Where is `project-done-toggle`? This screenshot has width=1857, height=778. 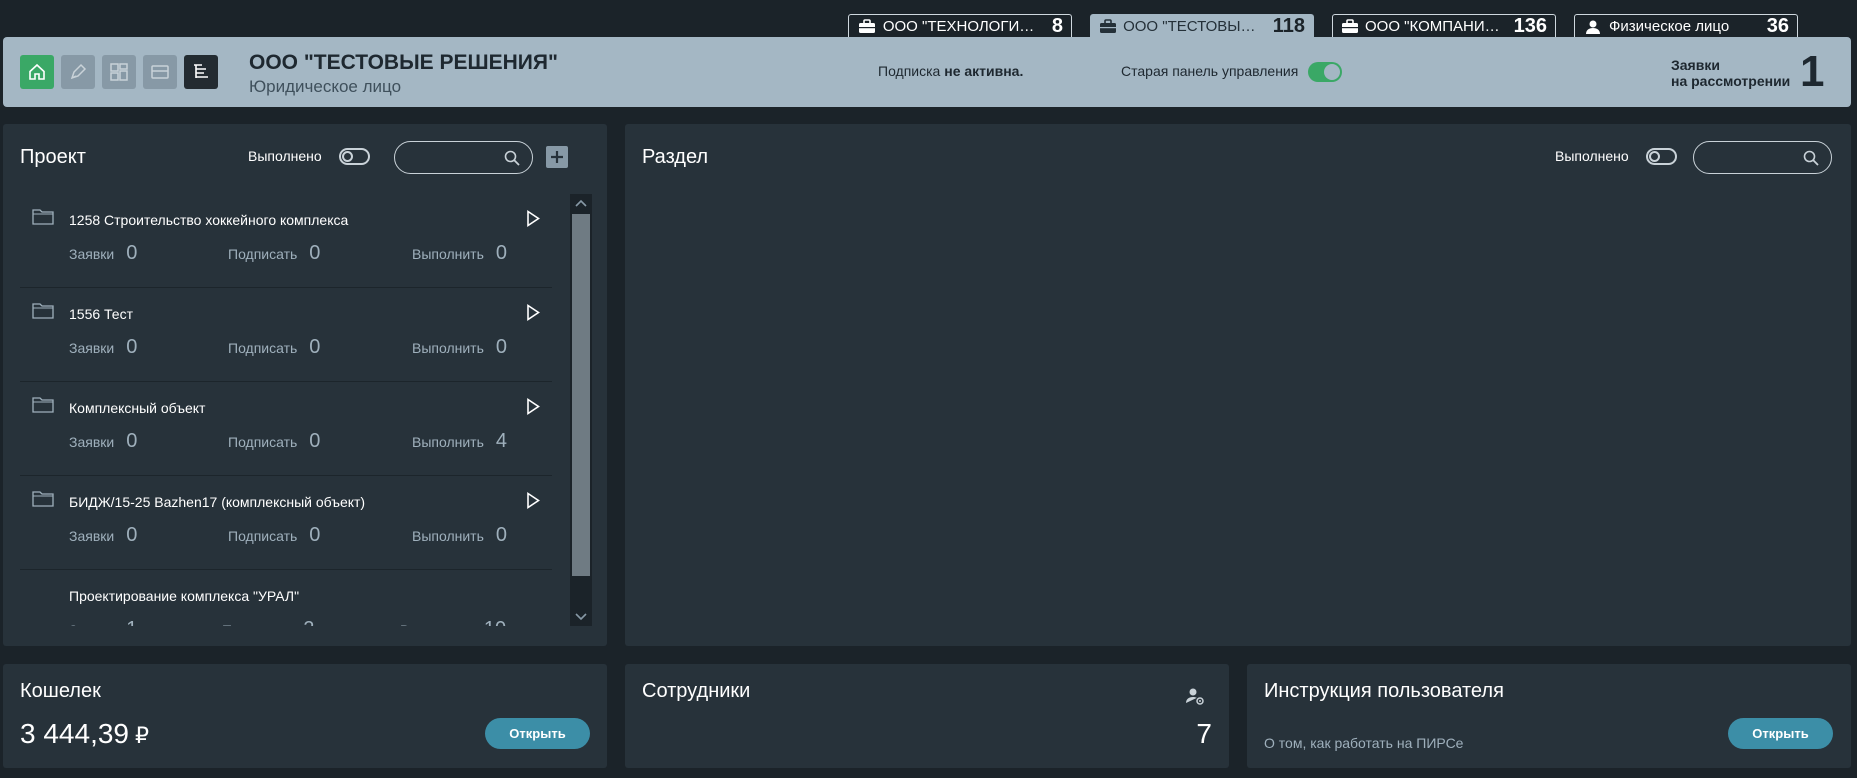 project-done-toggle is located at coordinates (354, 156).